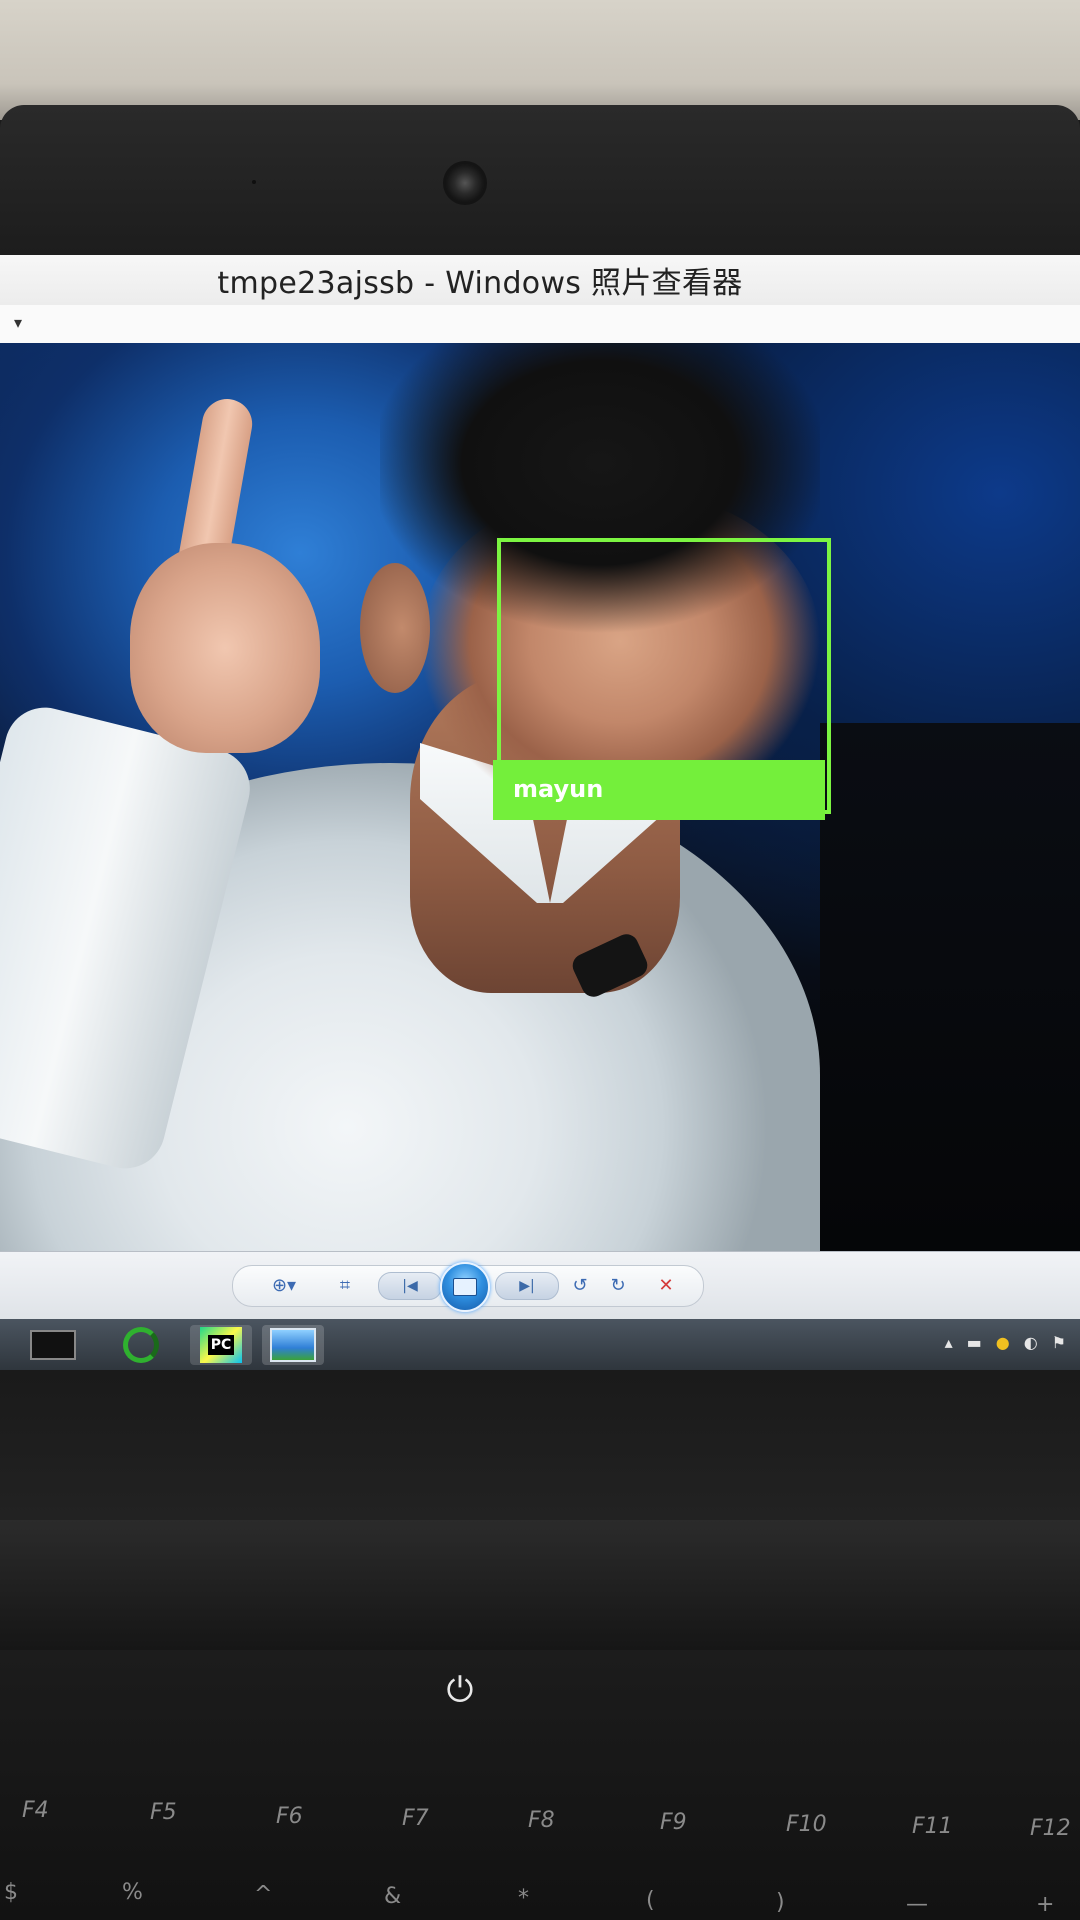 The height and width of the screenshot is (1920, 1080). I want to click on spinner-icon, so click(141, 1345).